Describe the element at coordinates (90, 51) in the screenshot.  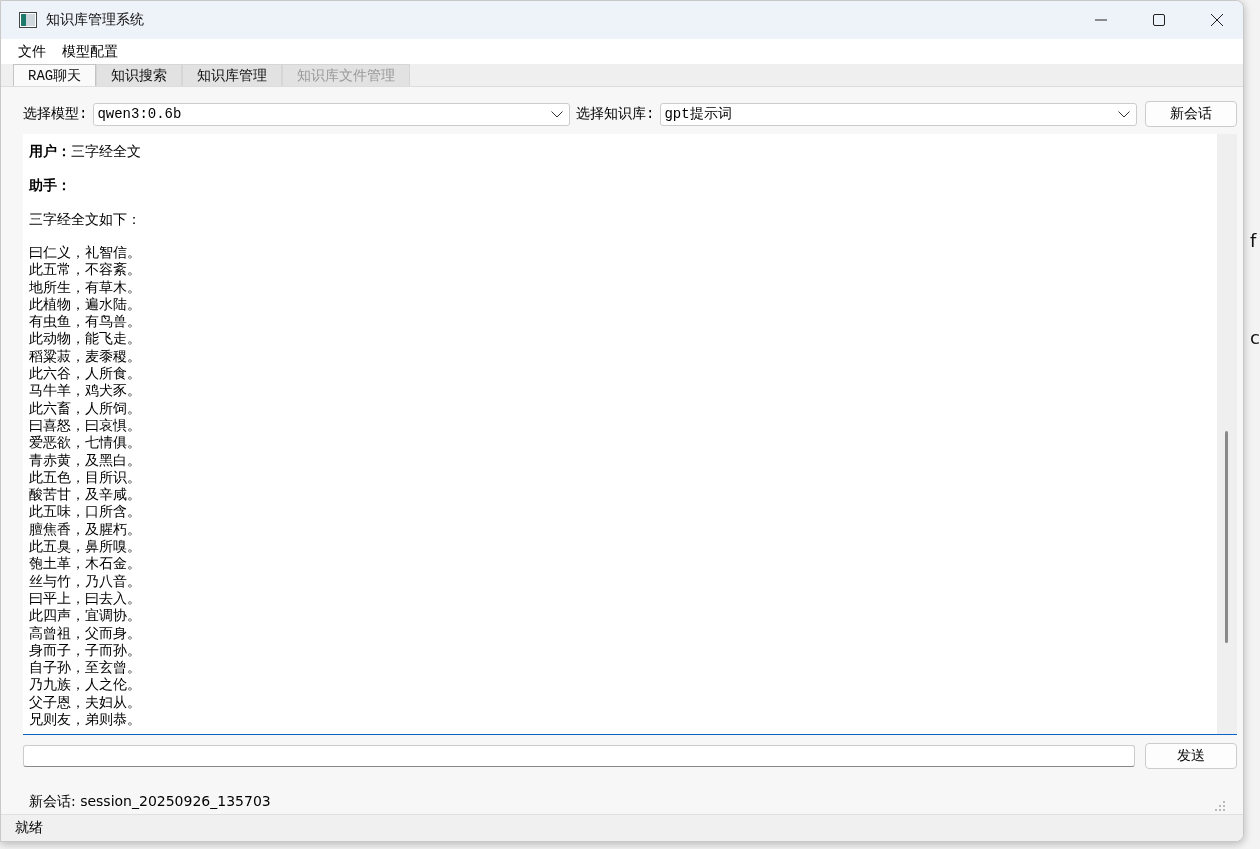
I see `menu-item: 模型配置` at that location.